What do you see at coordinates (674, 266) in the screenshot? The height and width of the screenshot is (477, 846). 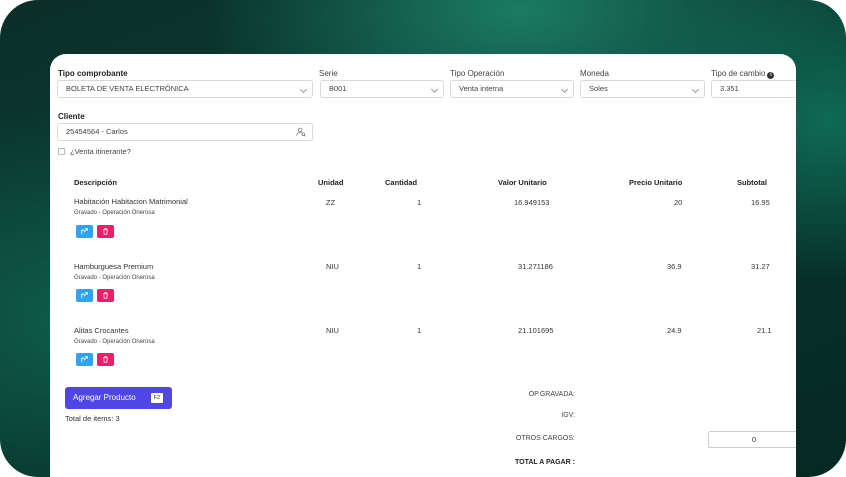 I see `row-precio-unitario: 36.9` at bounding box center [674, 266].